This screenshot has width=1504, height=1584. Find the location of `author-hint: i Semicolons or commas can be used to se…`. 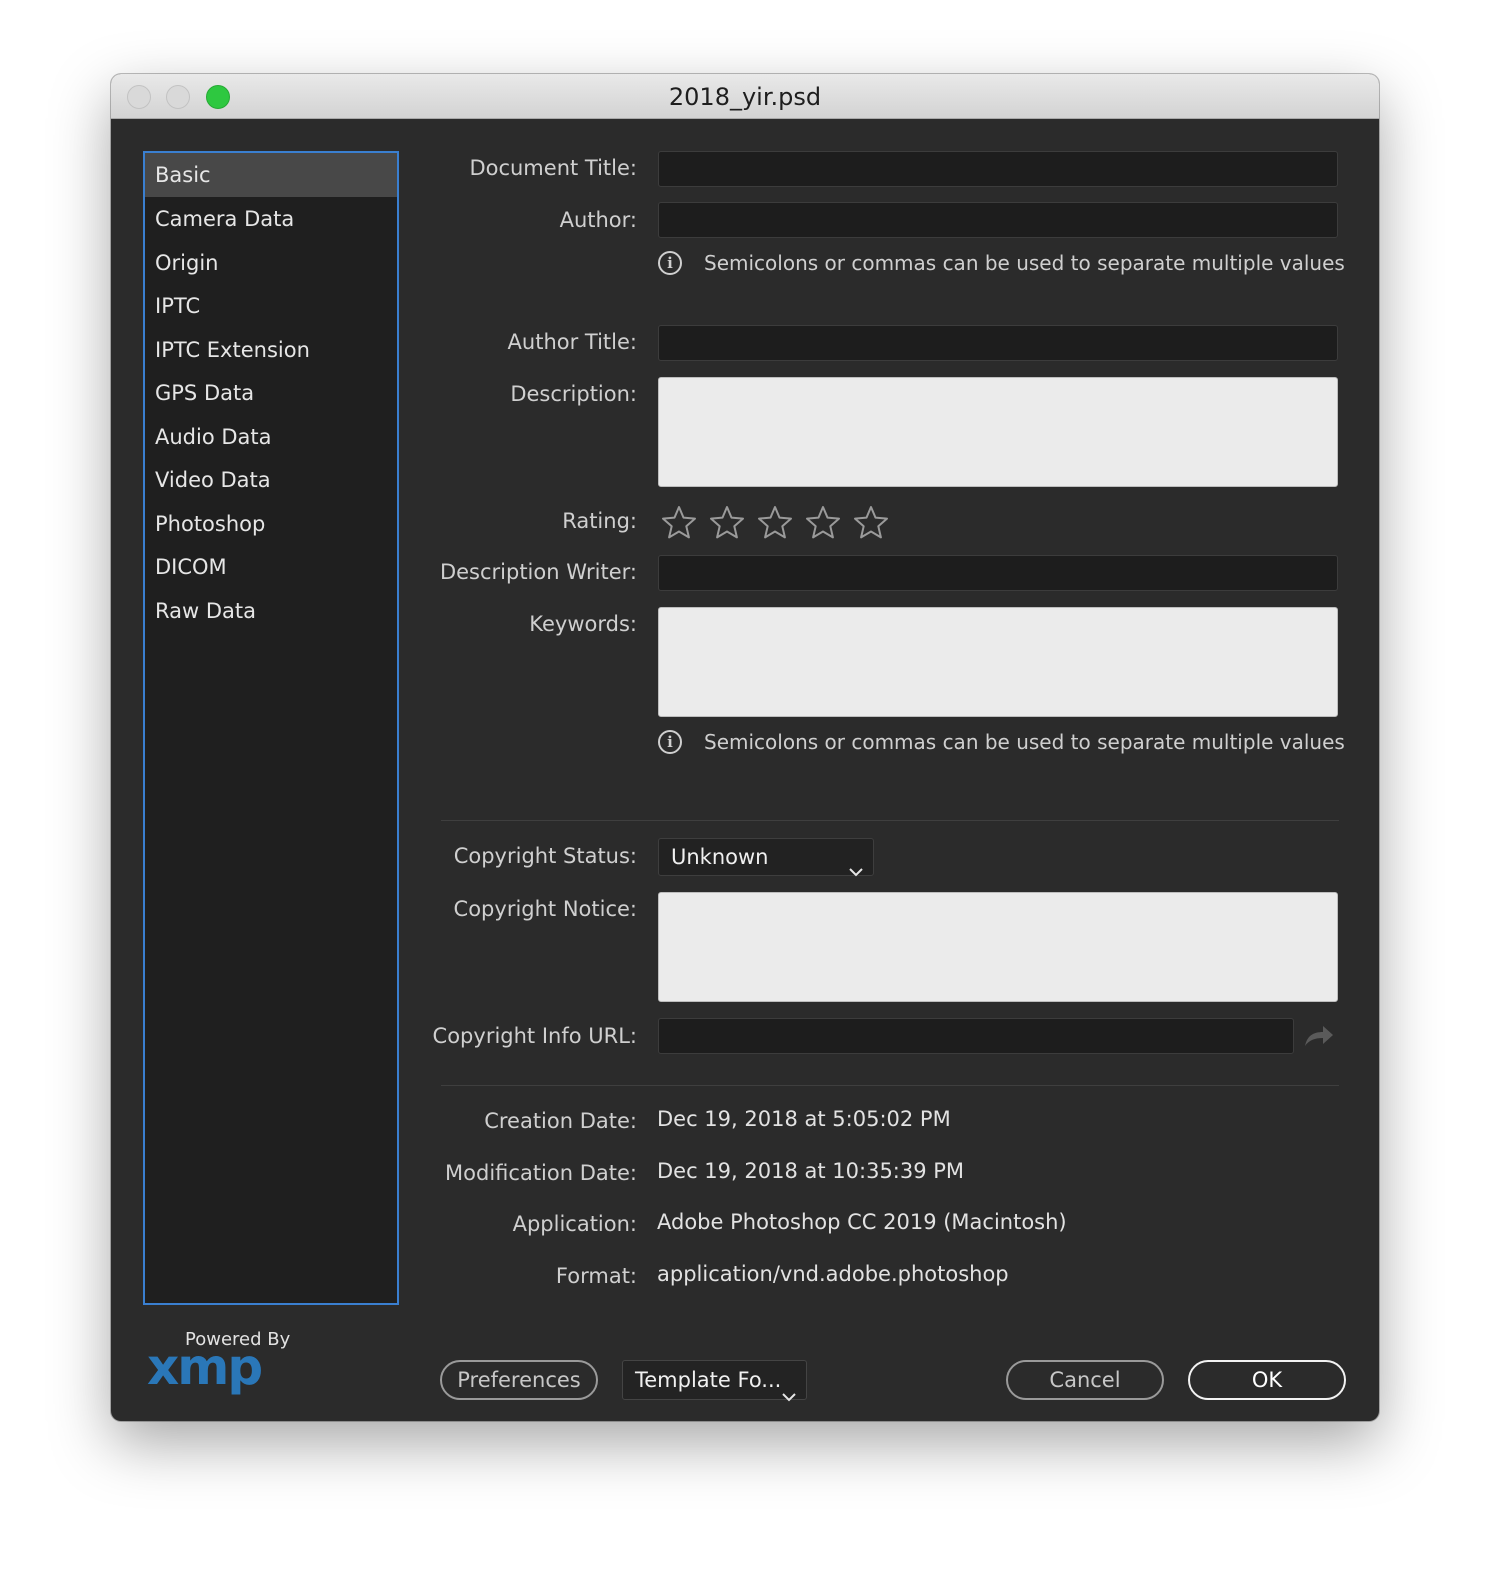

author-hint: i Semicolons or commas can be used to se… is located at coordinates (1001, 263).